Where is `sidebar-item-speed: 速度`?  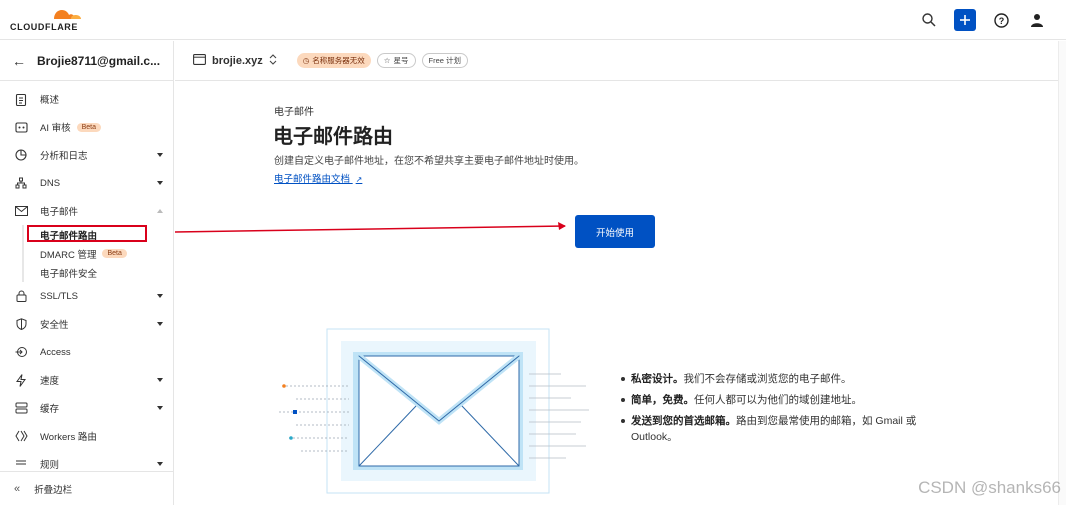 sidebar-item-speed: 速度 is located at coordinates (86, 380).